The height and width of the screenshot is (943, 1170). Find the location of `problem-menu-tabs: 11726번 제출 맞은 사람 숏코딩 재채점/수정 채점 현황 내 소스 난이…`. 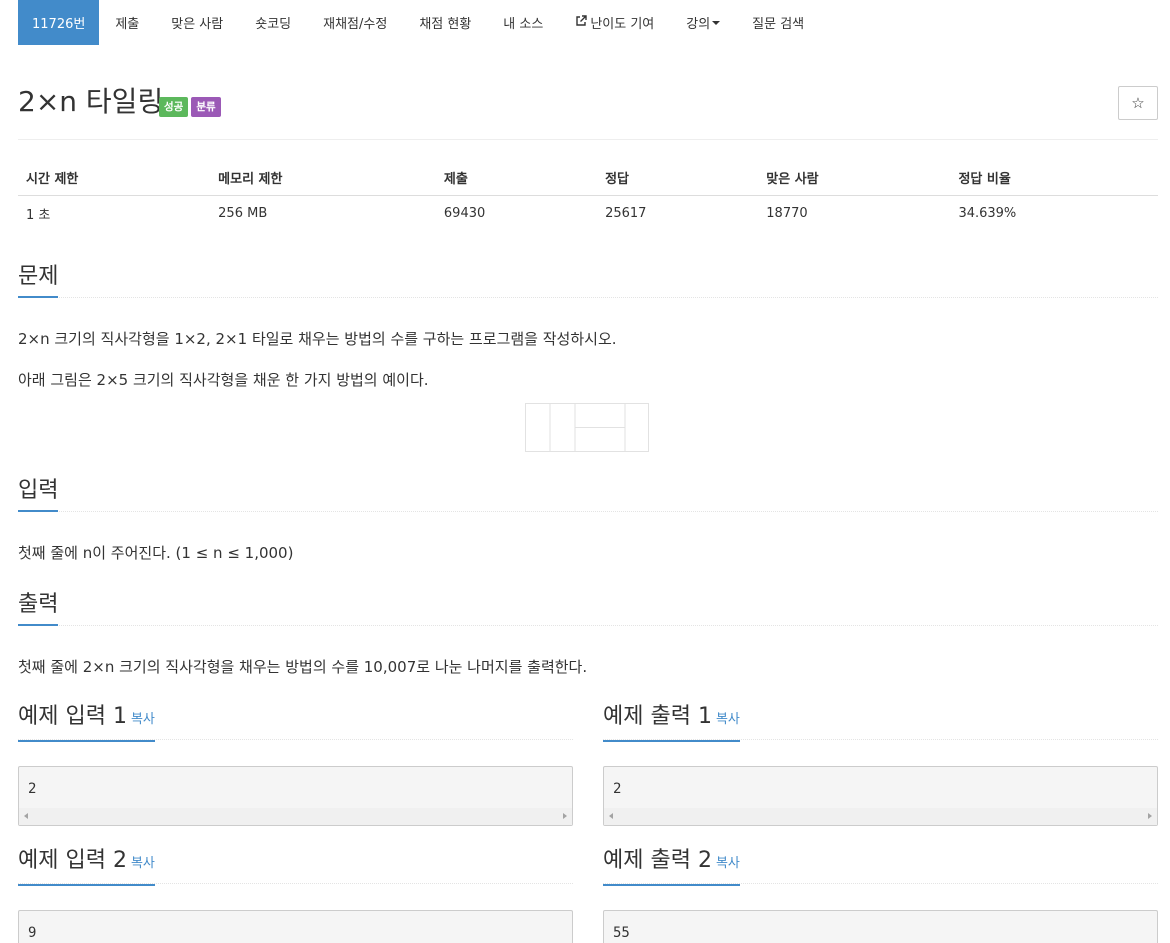

problem-menu-tabs: 11726번 제출 맞은 사람 숏코딩 재채점/수정 채점 현황 내 소스 난이… is located at coordinates (419, 22).